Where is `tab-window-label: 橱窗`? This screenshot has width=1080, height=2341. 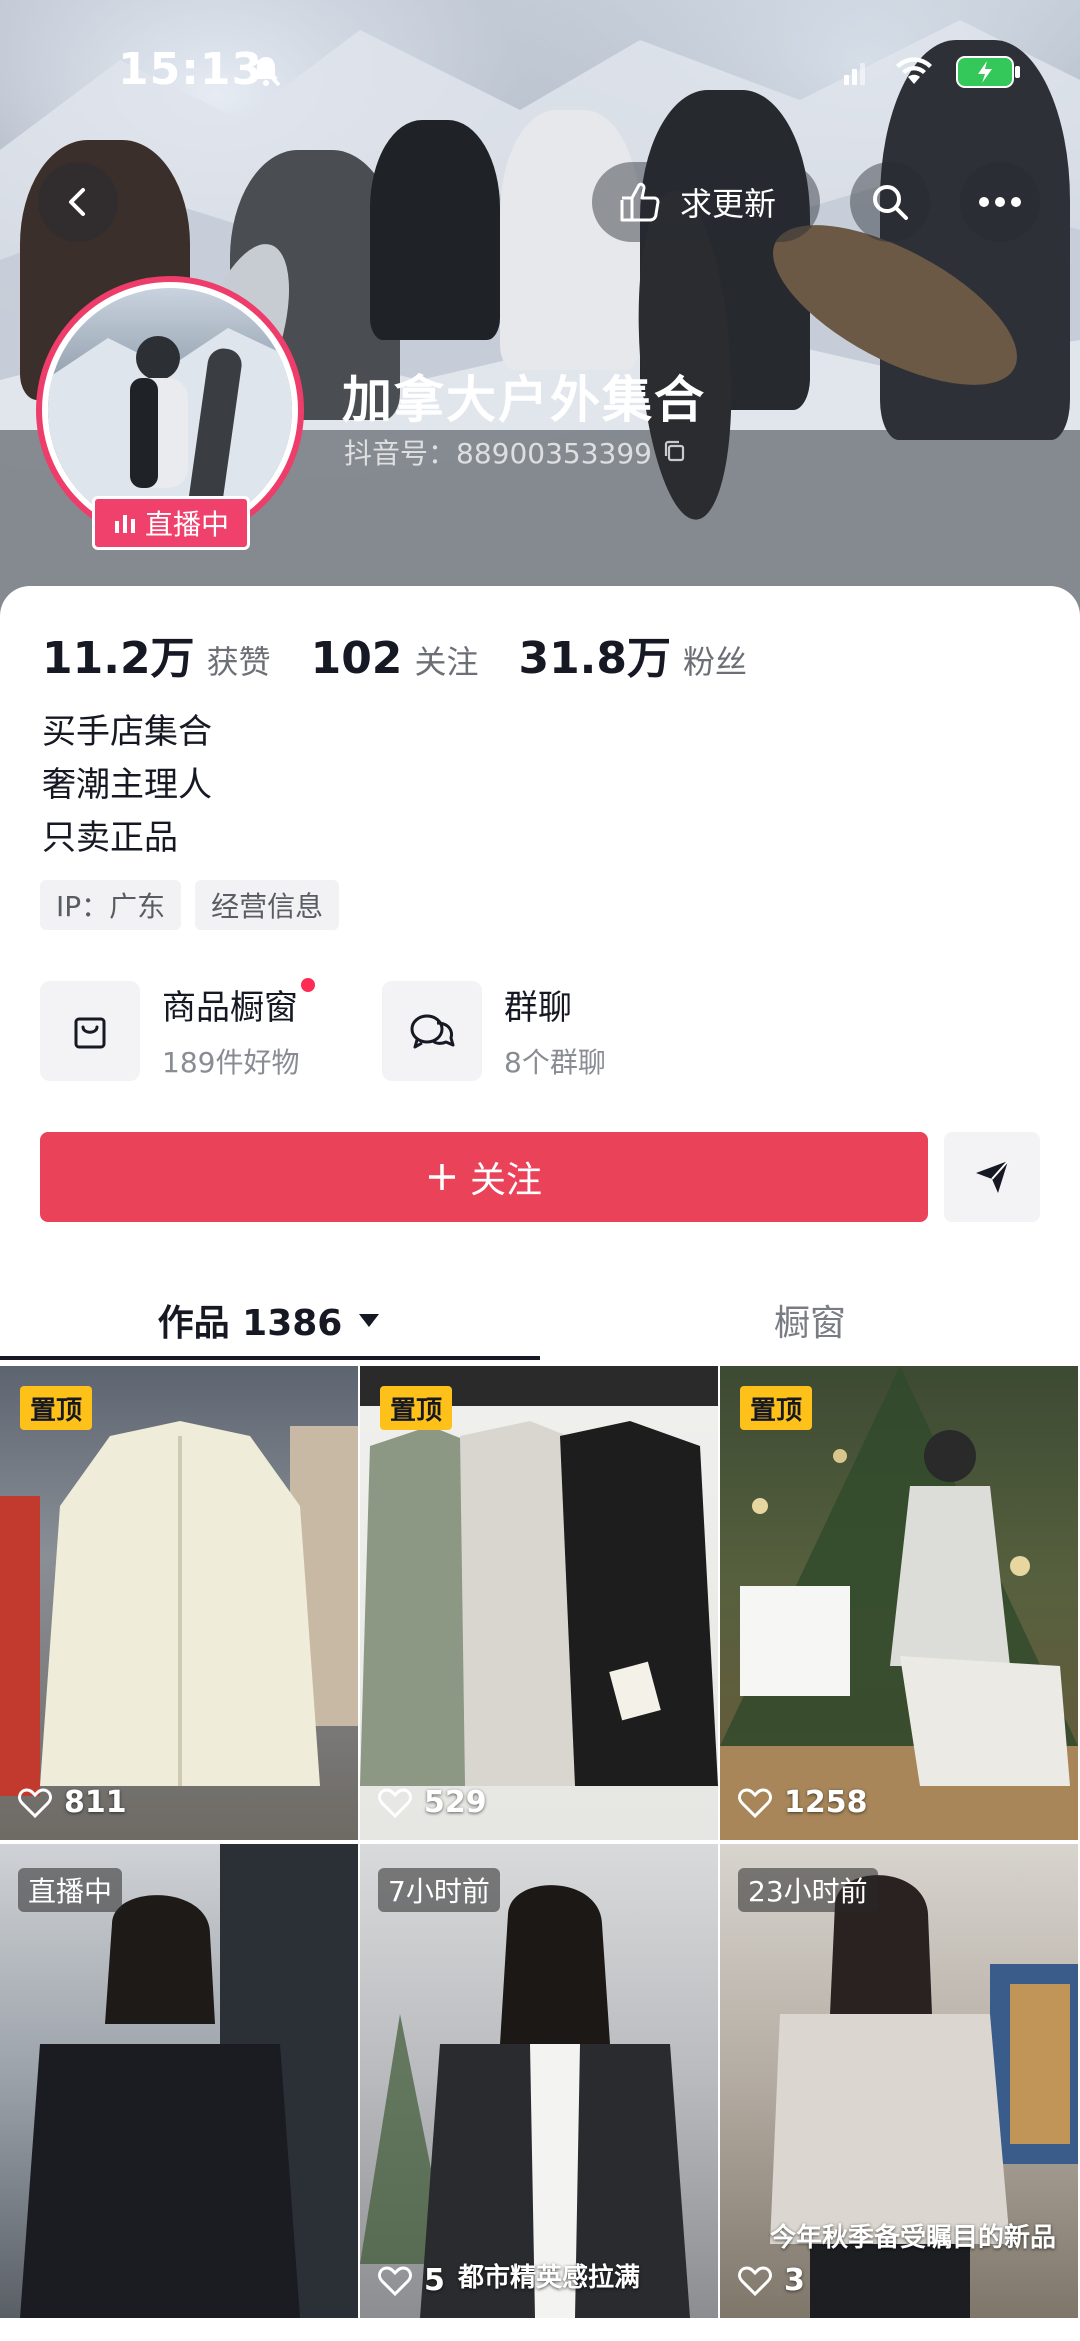 tab-window-label: 橱窗 is located at coordinates (809, 1323).